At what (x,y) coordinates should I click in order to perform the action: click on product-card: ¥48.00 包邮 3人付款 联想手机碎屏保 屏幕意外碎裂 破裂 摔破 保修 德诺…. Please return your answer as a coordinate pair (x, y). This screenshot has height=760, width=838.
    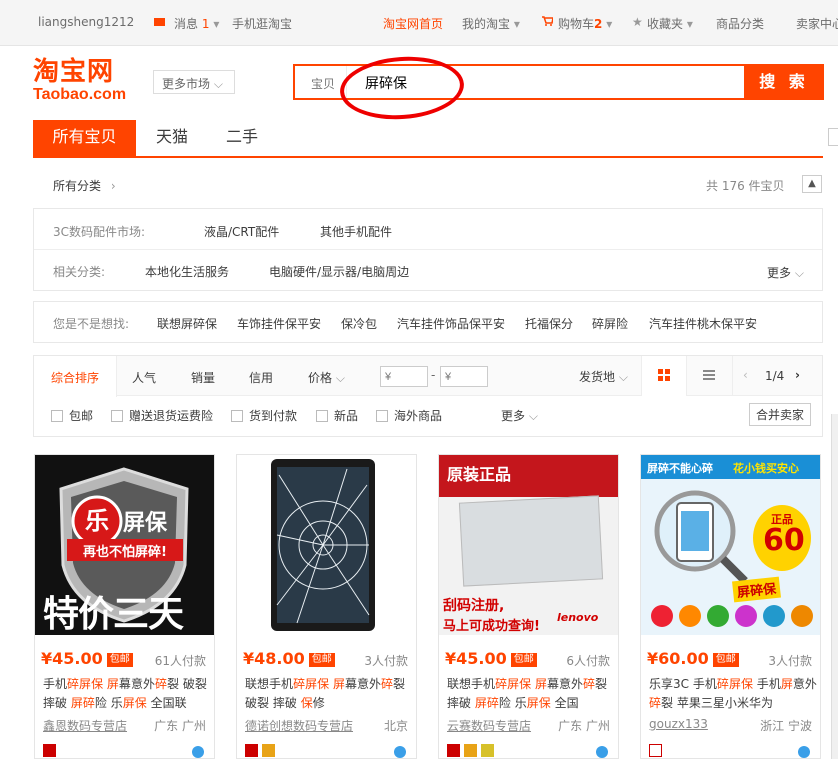
    Looking at the image, I should click on (326, 606).